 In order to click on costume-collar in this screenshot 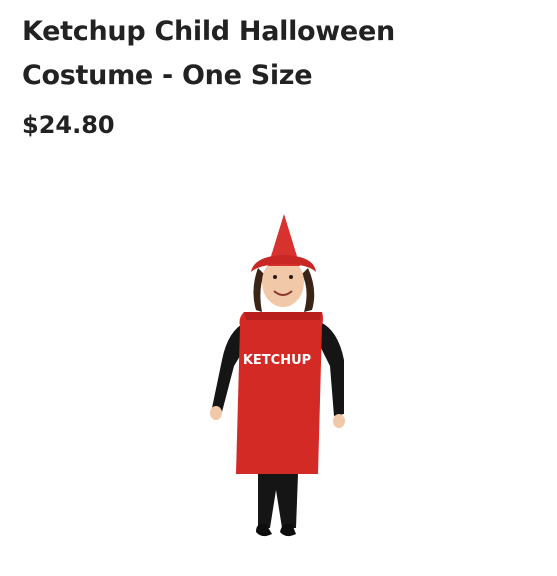, I will do `click(283, 316)`.